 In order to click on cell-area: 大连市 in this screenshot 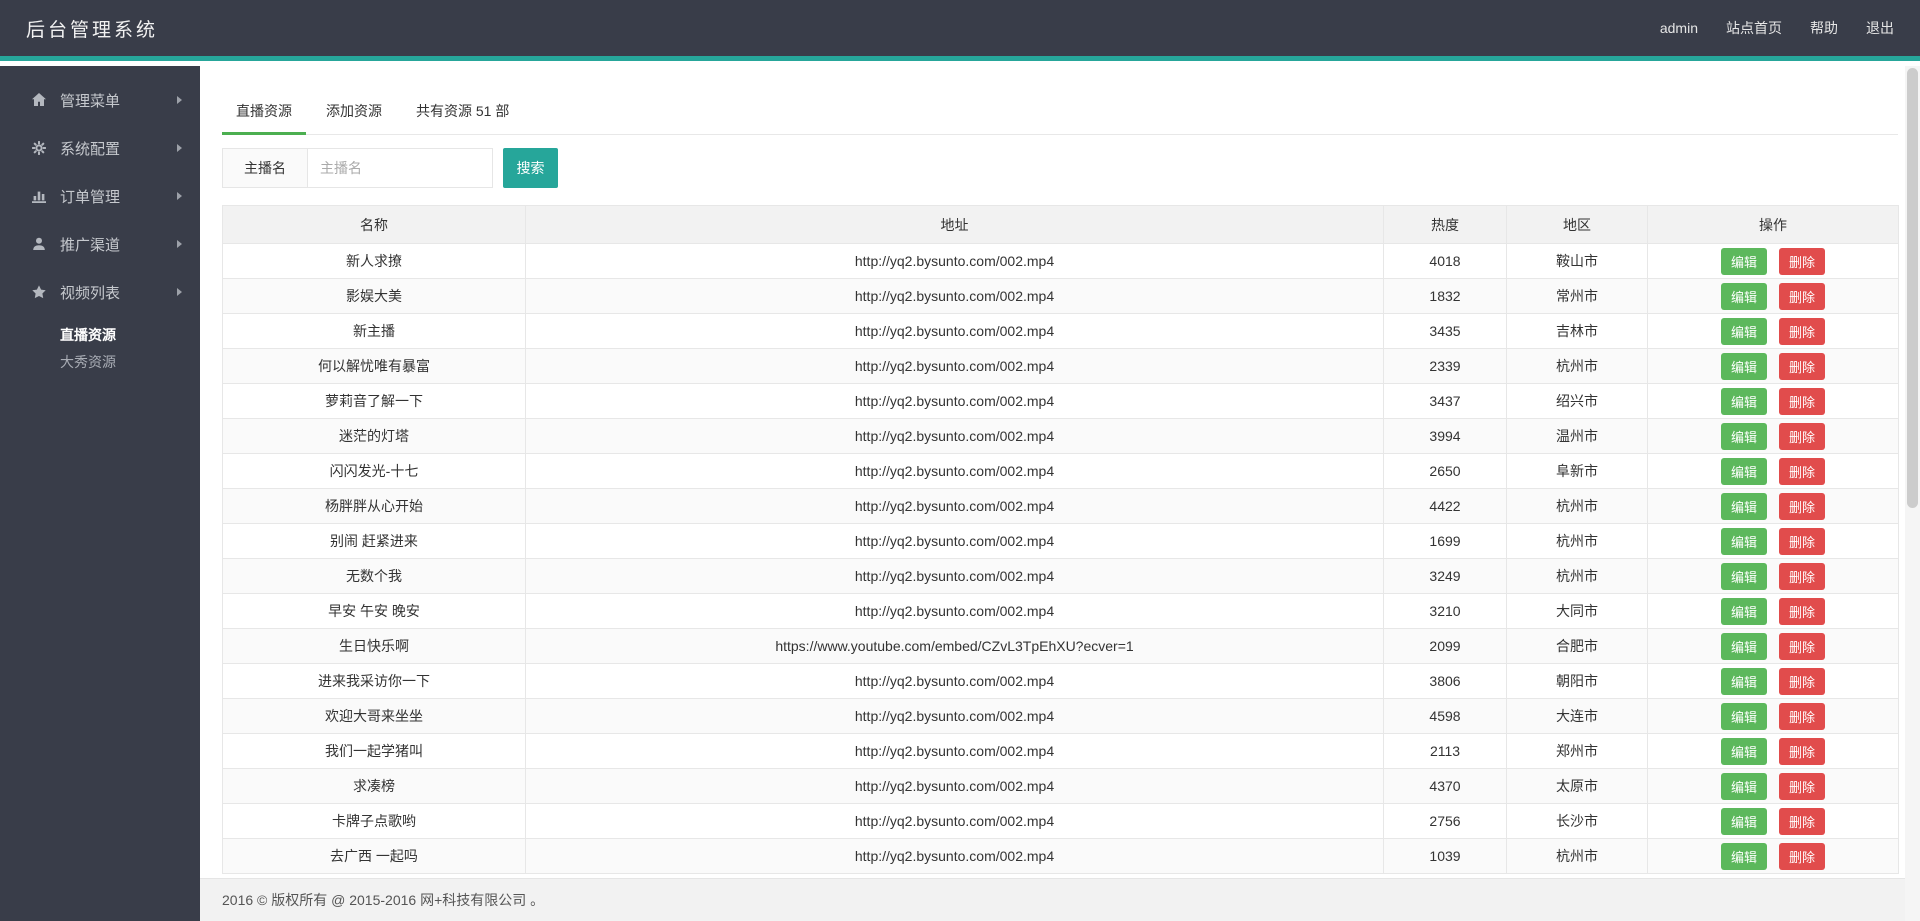, I will do `click(1577, 716)`.